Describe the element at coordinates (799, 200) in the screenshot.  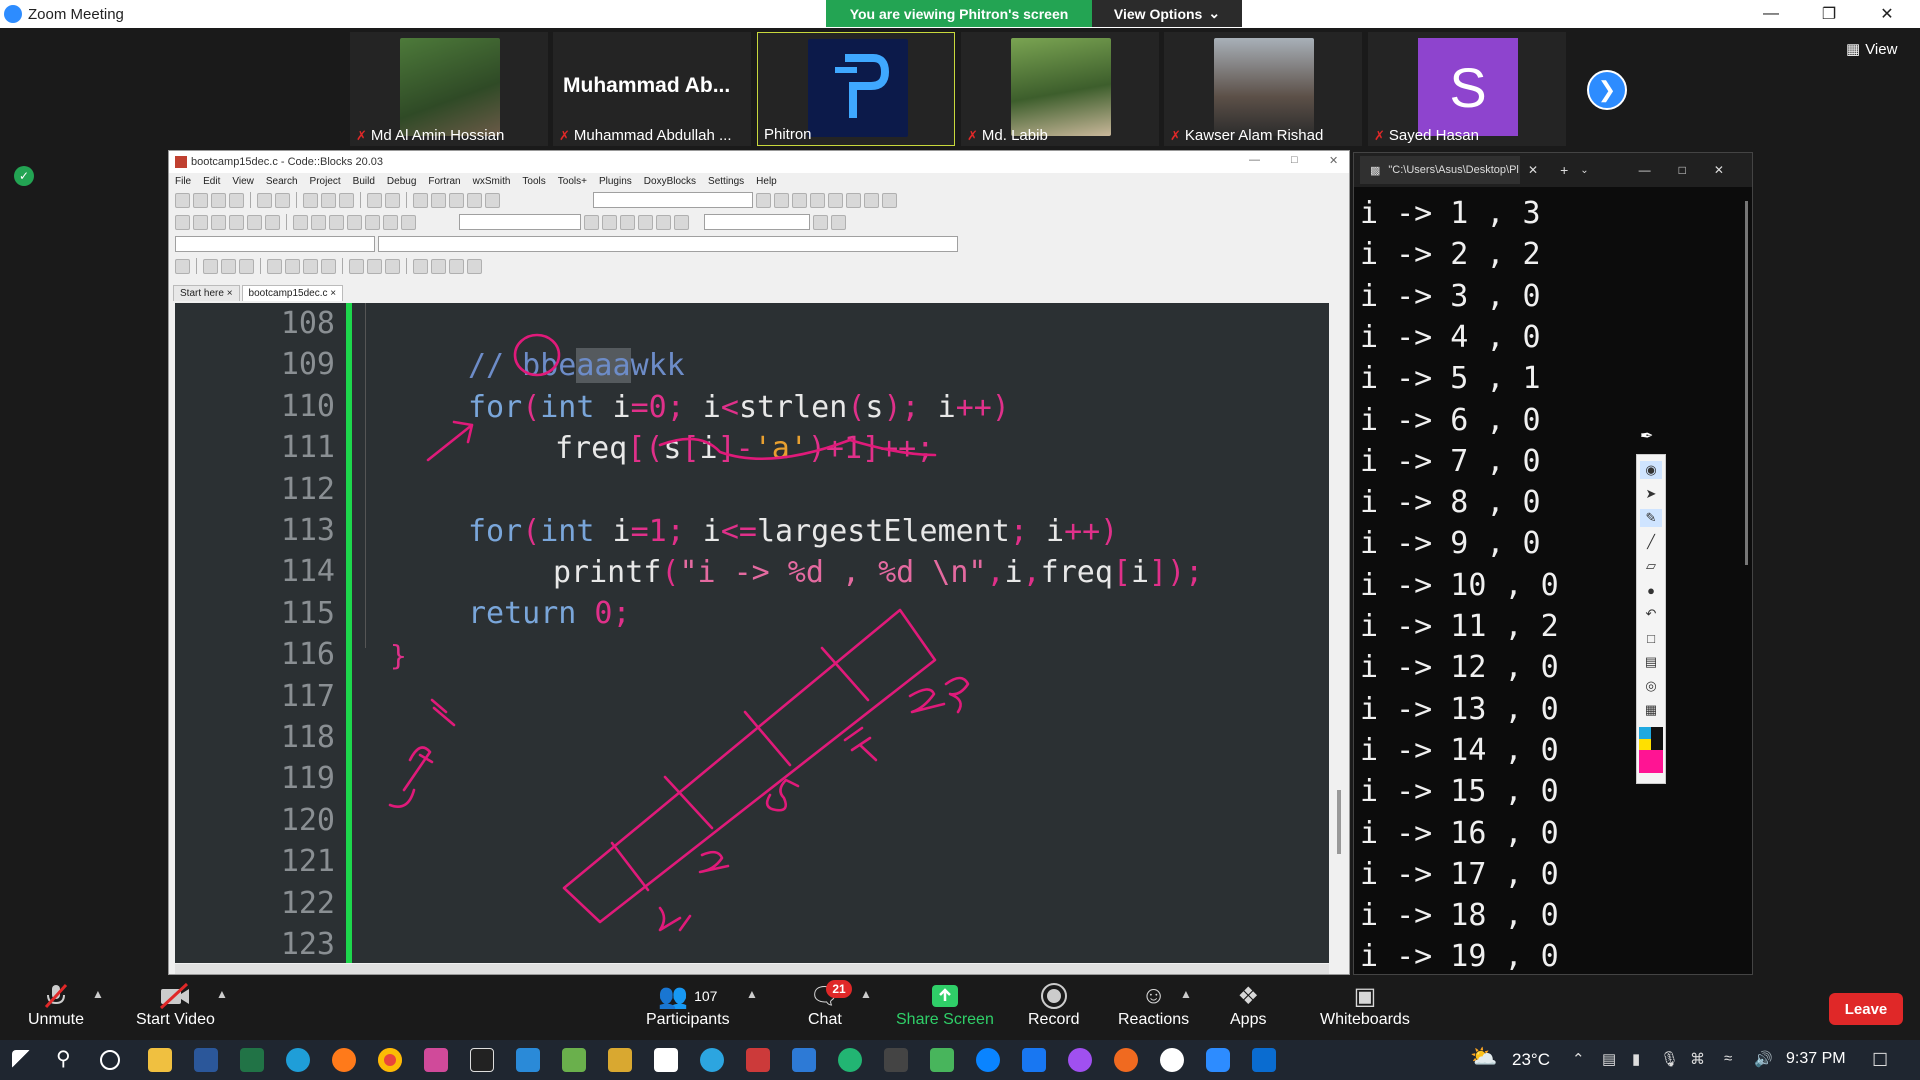
I see `debug-next-icon` at that location.